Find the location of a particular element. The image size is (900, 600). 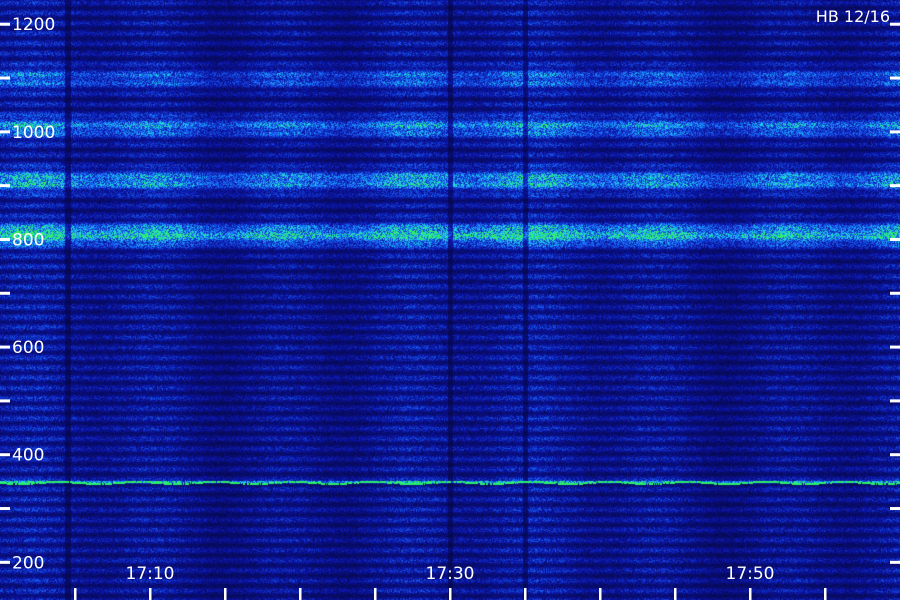

y-tick-label: 200 is located at coordinates (28, 563).